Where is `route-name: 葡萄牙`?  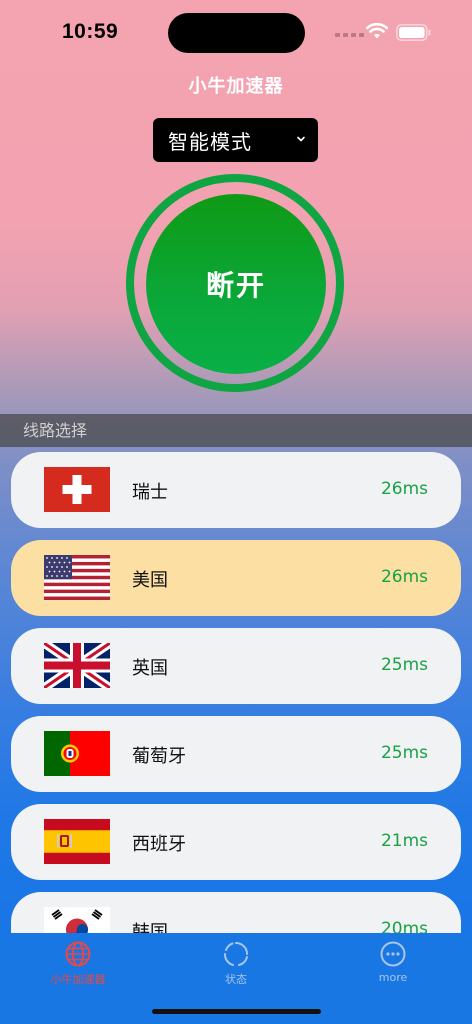
route-name: 葡萄牙 is located at coordinates (159, 756).